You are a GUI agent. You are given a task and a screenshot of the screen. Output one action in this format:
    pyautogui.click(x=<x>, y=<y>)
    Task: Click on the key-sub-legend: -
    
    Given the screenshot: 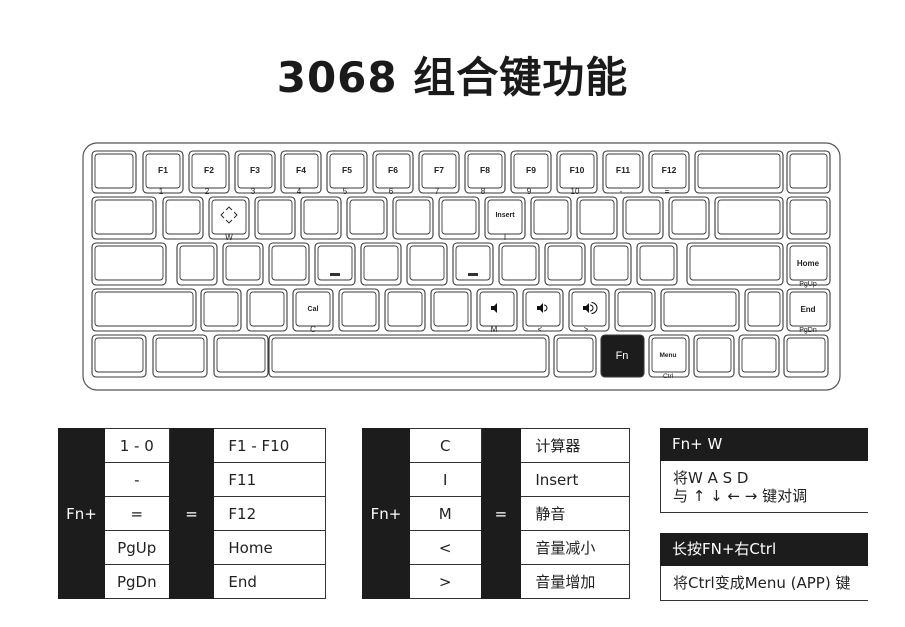 What is the action you would take?
    pyautogui.click(x=621, y=191)
    